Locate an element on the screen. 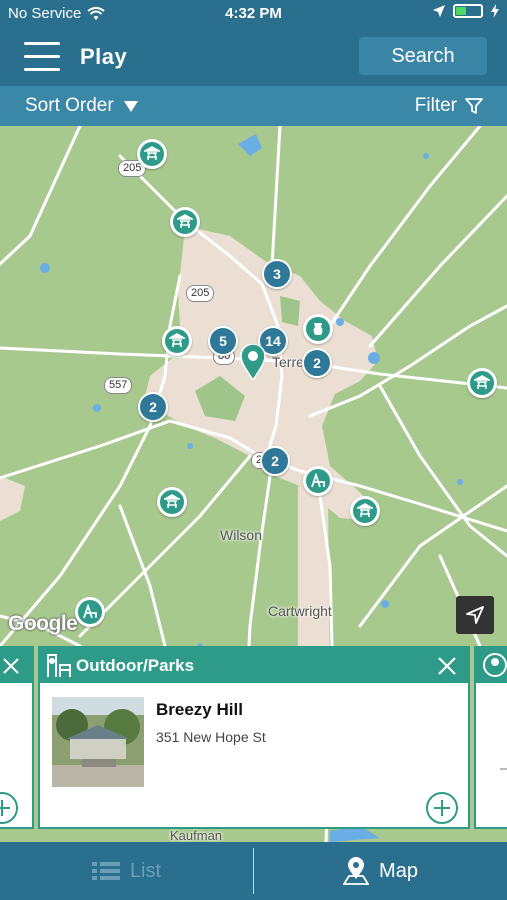  tab-map-label: Map is located at coordinates (398, 870).